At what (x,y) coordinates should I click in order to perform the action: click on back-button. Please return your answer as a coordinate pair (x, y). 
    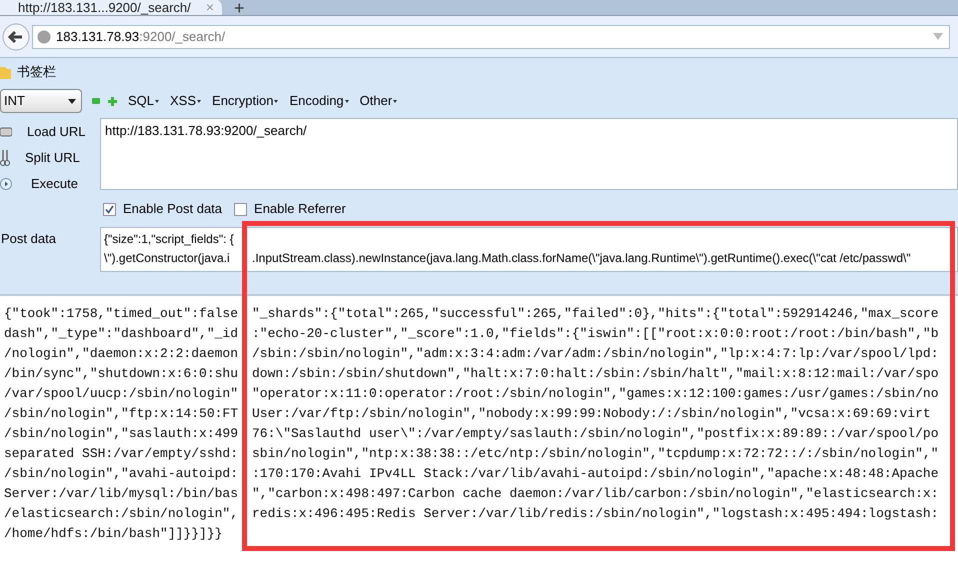
    Looking at the image, I should click on (16, 36).